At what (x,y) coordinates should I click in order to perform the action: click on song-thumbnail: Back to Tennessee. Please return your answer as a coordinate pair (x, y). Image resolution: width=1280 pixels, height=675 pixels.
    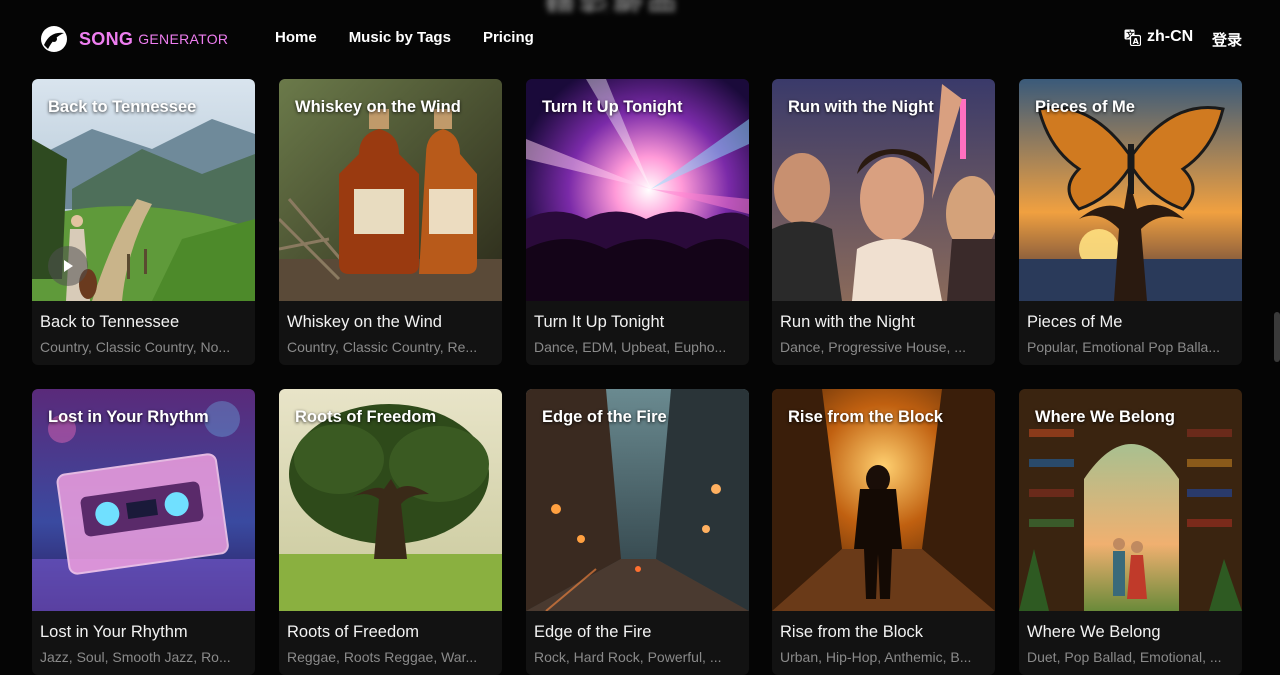
    Looking at the image, I should click on (143, 190).